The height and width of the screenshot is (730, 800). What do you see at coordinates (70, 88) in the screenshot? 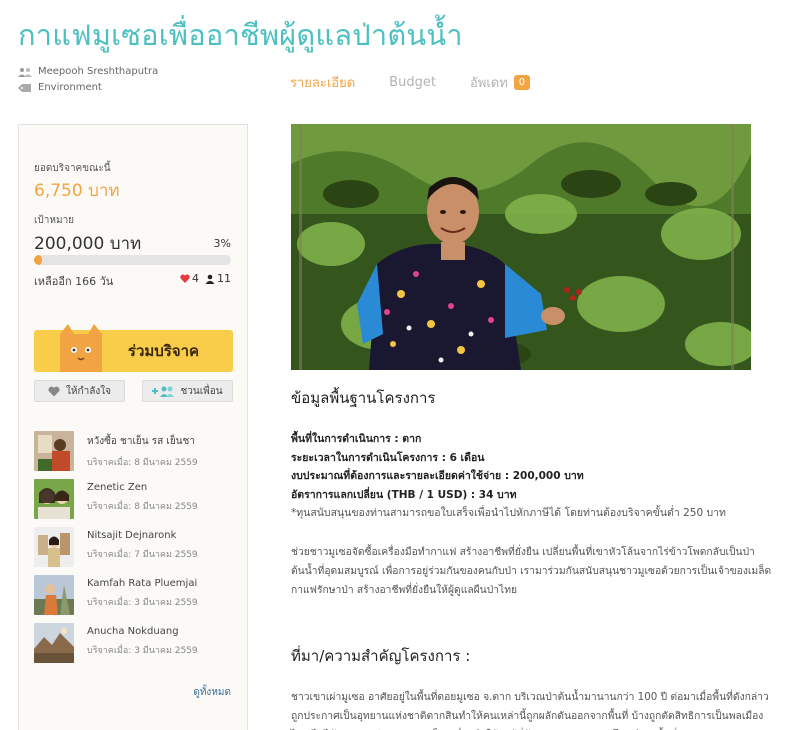
I see `category-name: Environment` at bounding box center [70, 88].